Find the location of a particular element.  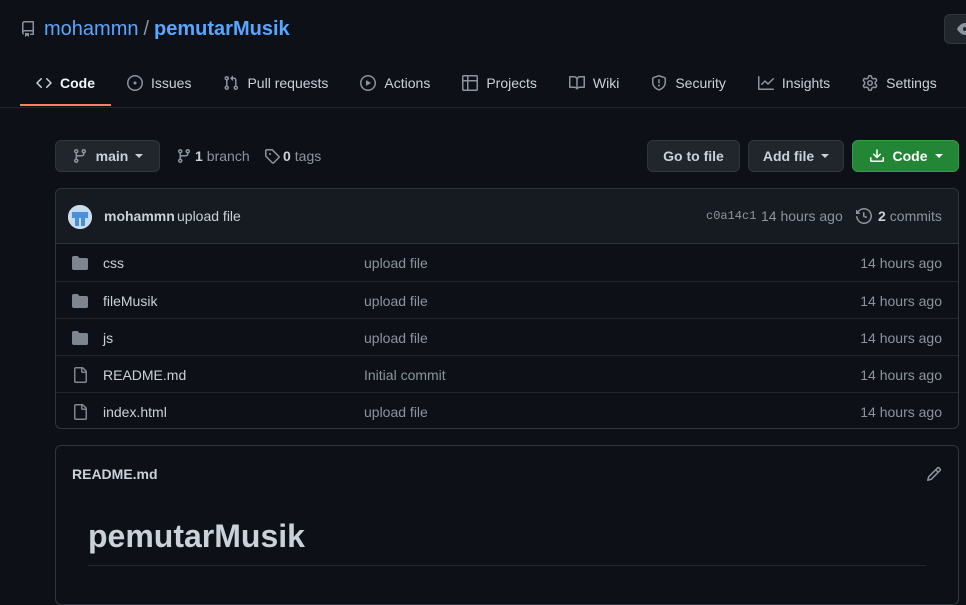

tab-label: Actions is located at coordinates (407, 83).